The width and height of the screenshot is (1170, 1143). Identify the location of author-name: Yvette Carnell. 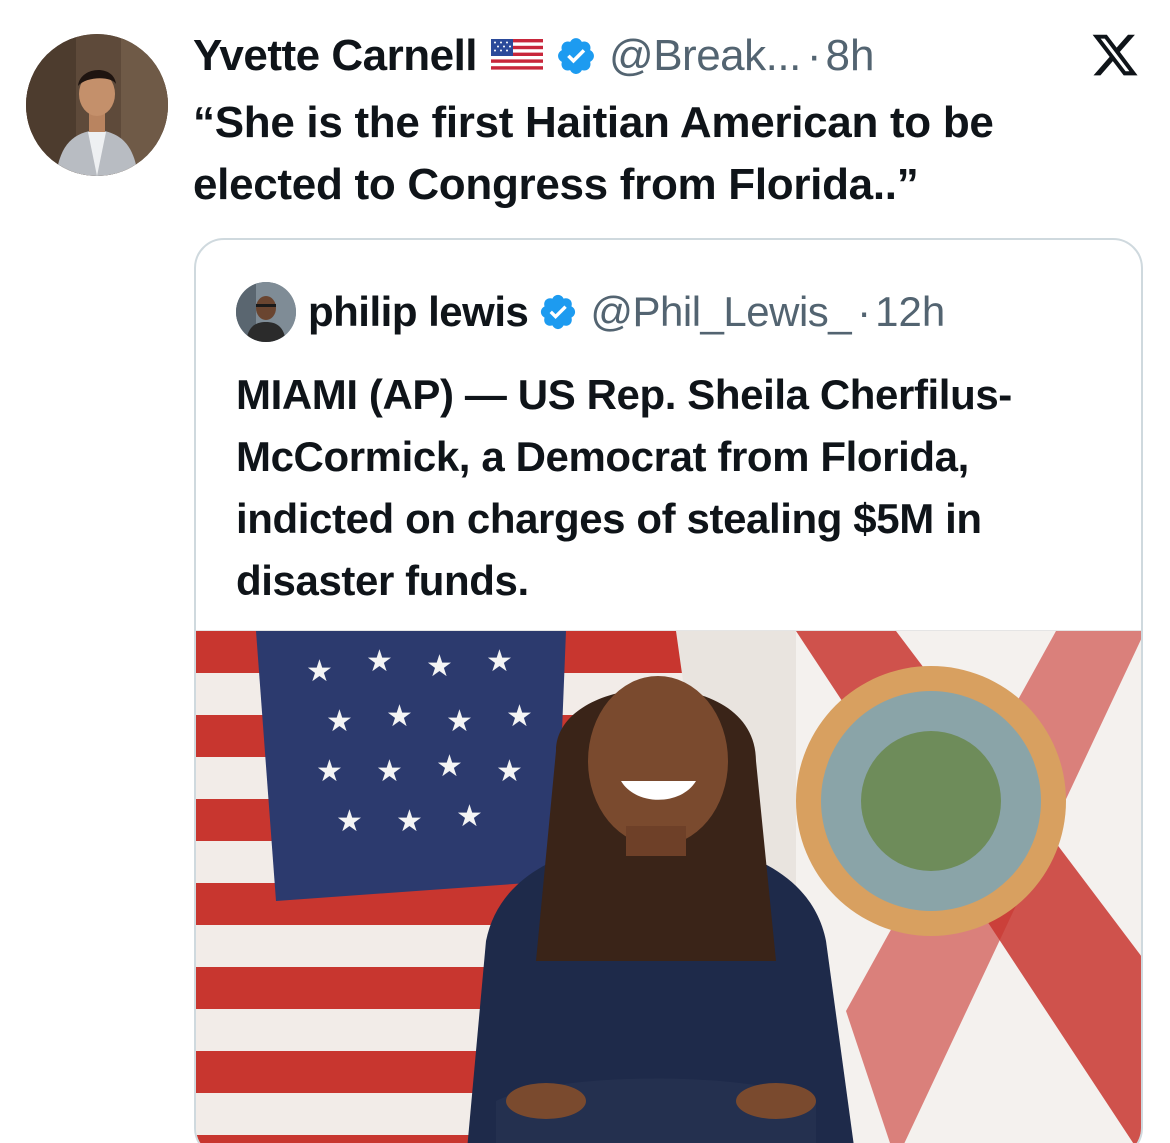
(335, 56).